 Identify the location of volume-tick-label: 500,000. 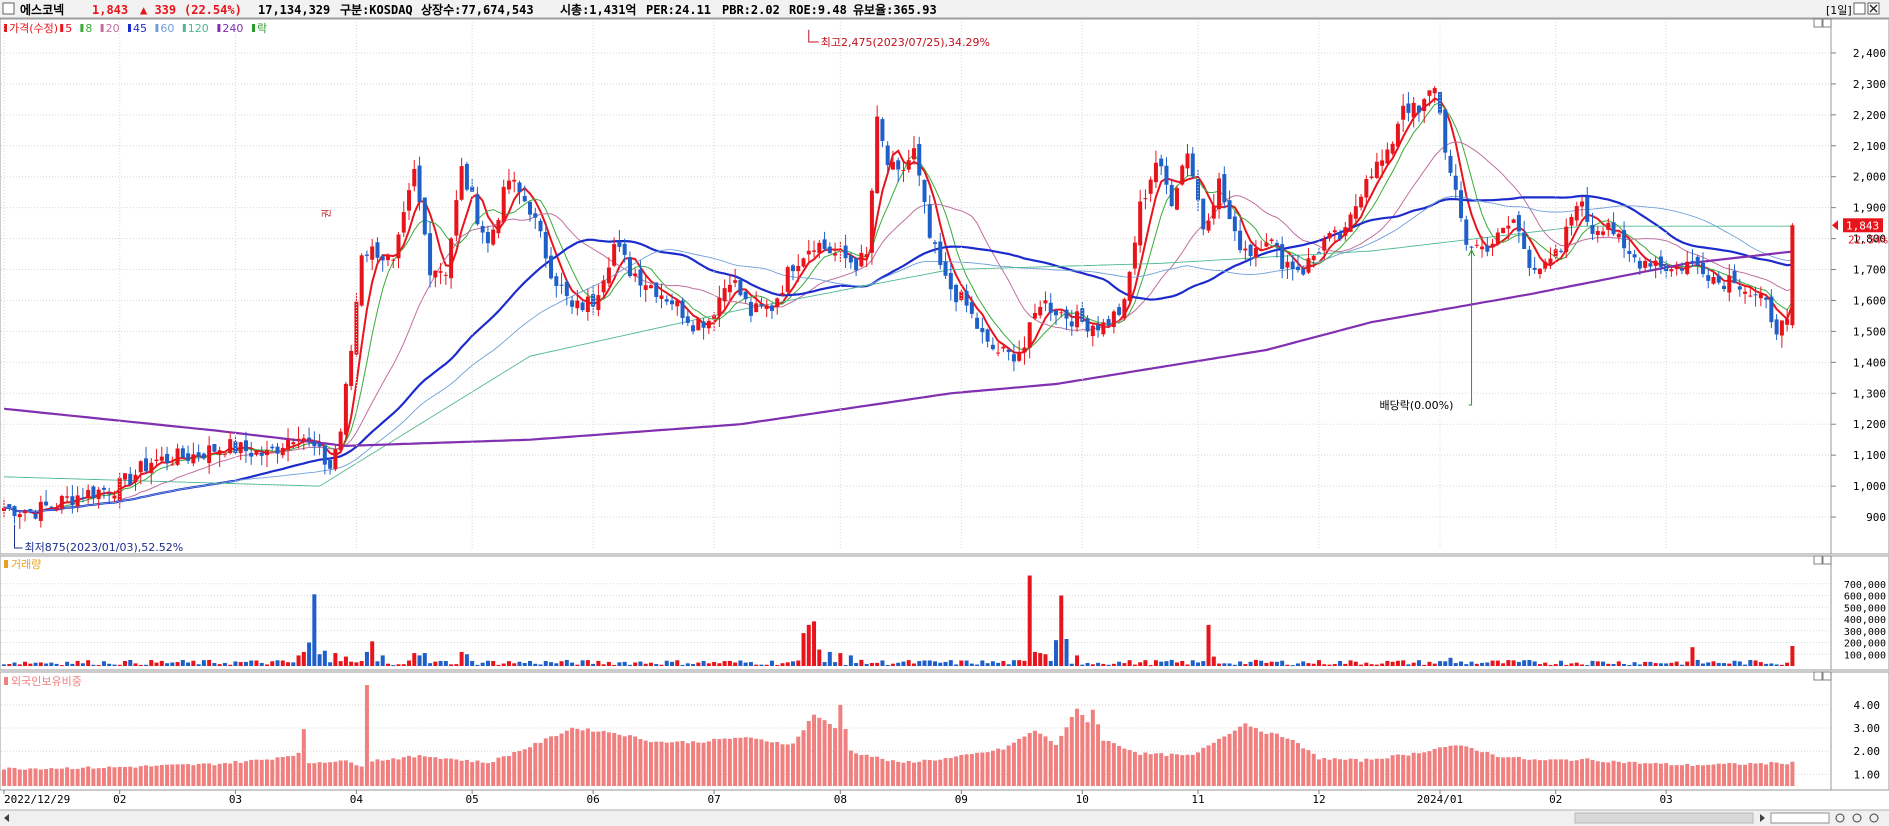
(1865, 608).